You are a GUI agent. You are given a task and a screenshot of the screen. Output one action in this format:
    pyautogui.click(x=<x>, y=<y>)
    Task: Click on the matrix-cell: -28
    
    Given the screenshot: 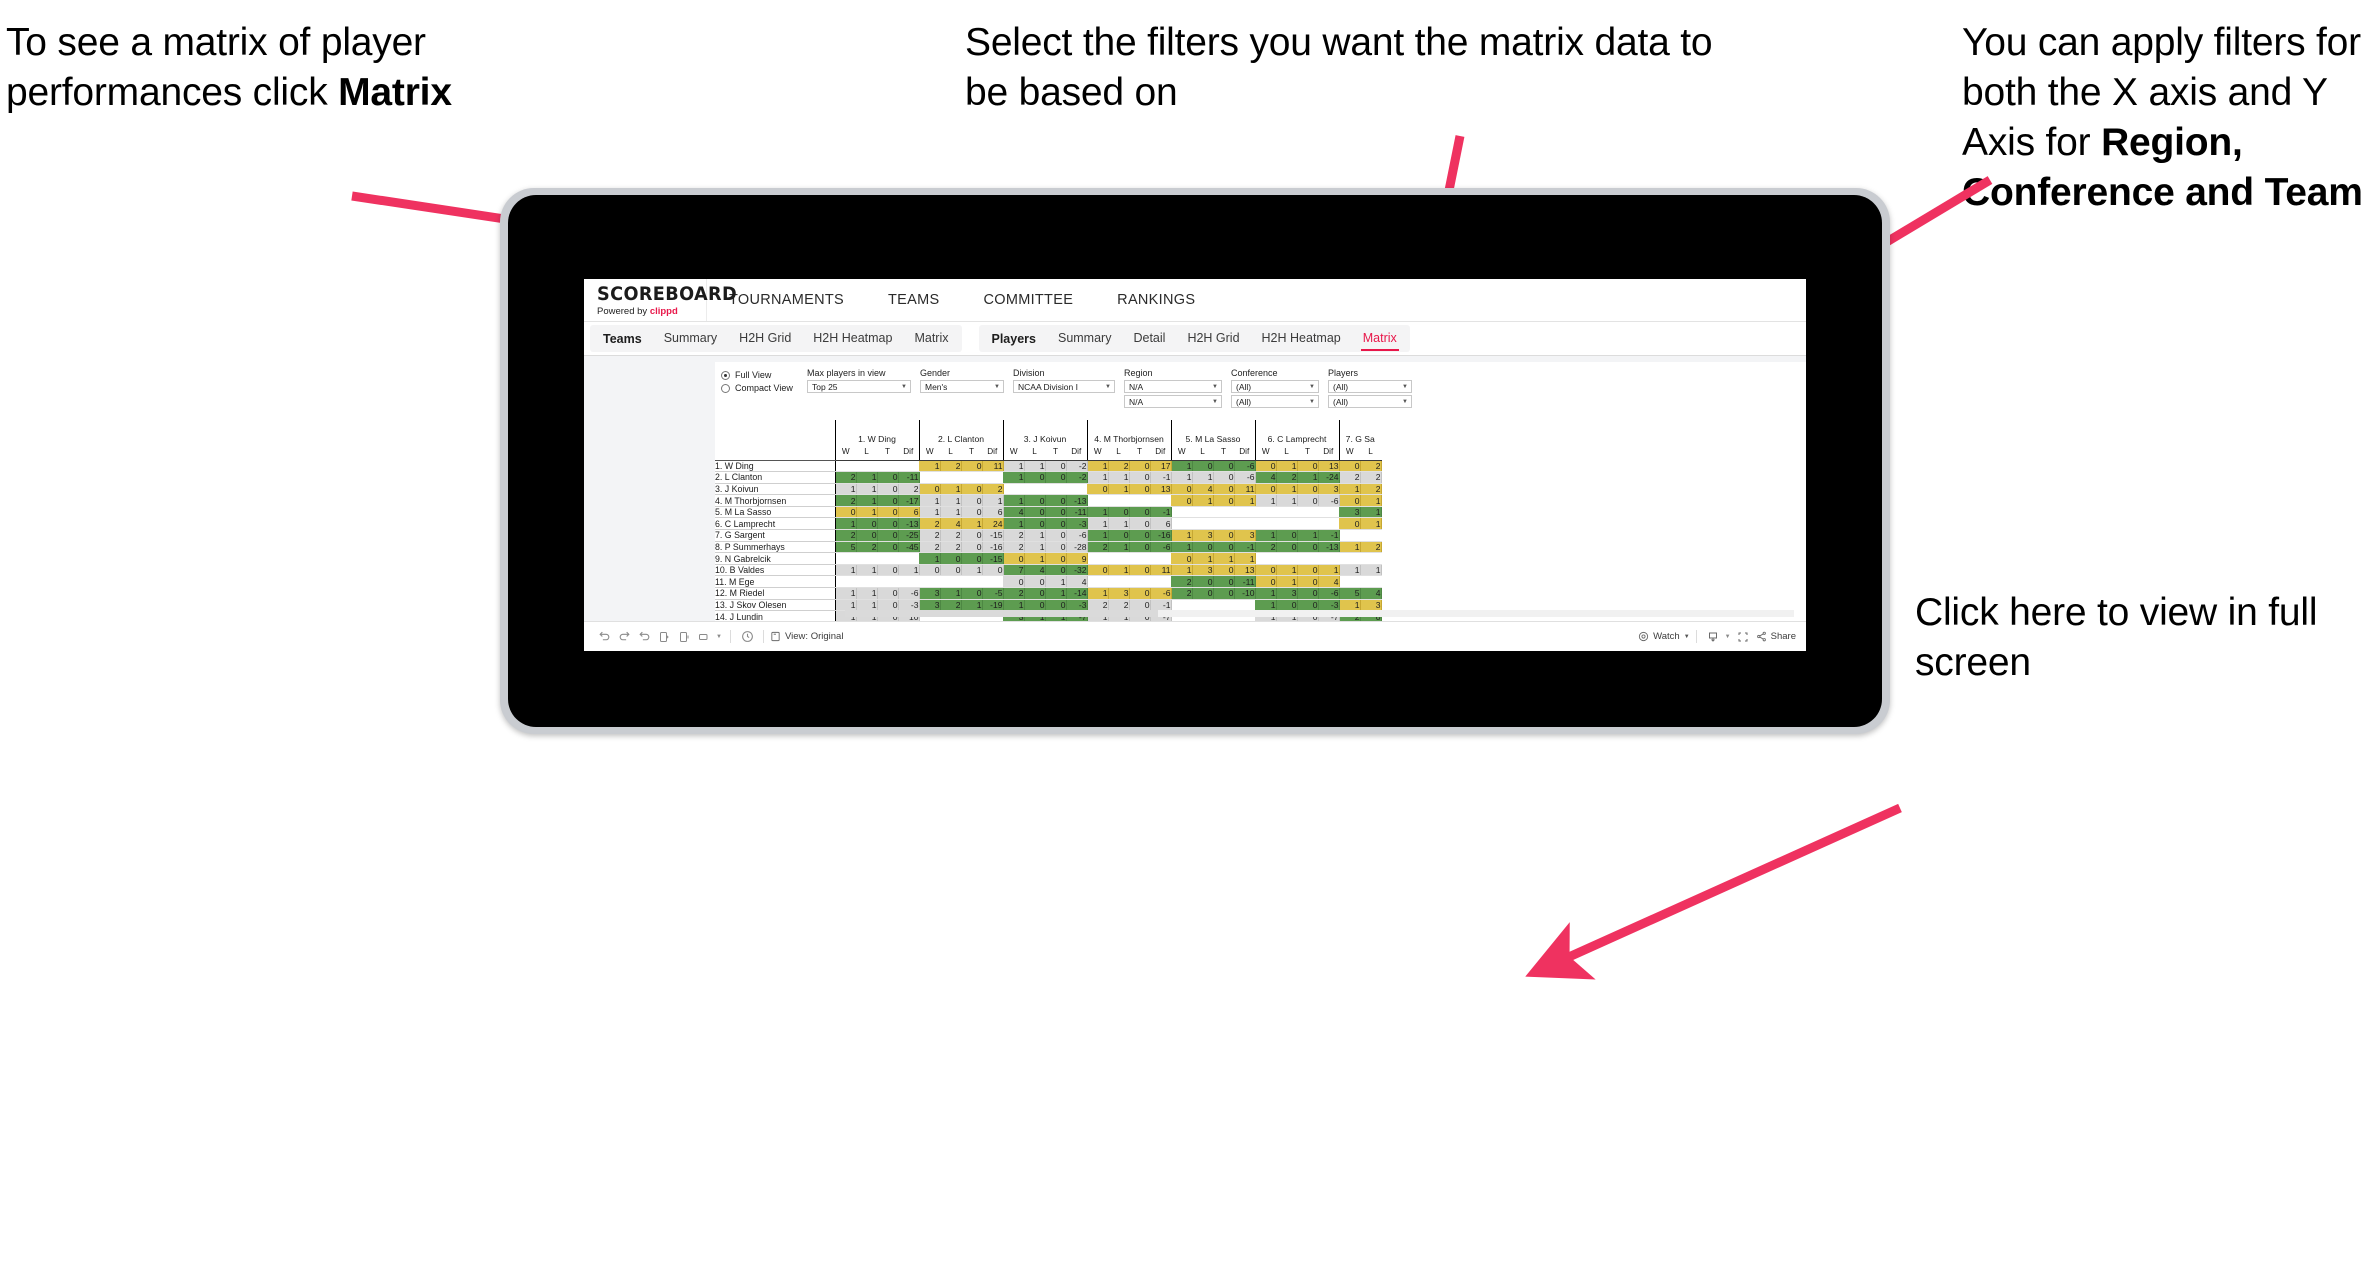 What is the action you would take?
    pyautogui.click(x=1077, y=547)
    